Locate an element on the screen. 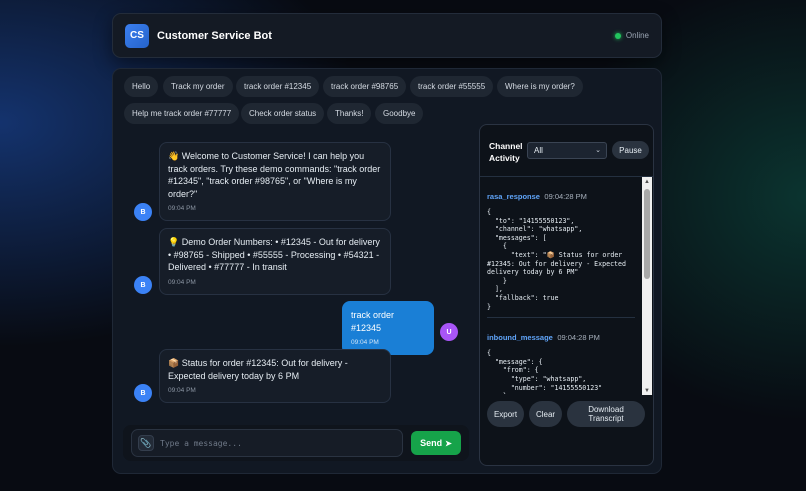 This screenshot has width=806, height=491. quick-reply-chip: Help me track order #77777 is located at coordinates (182, 113).